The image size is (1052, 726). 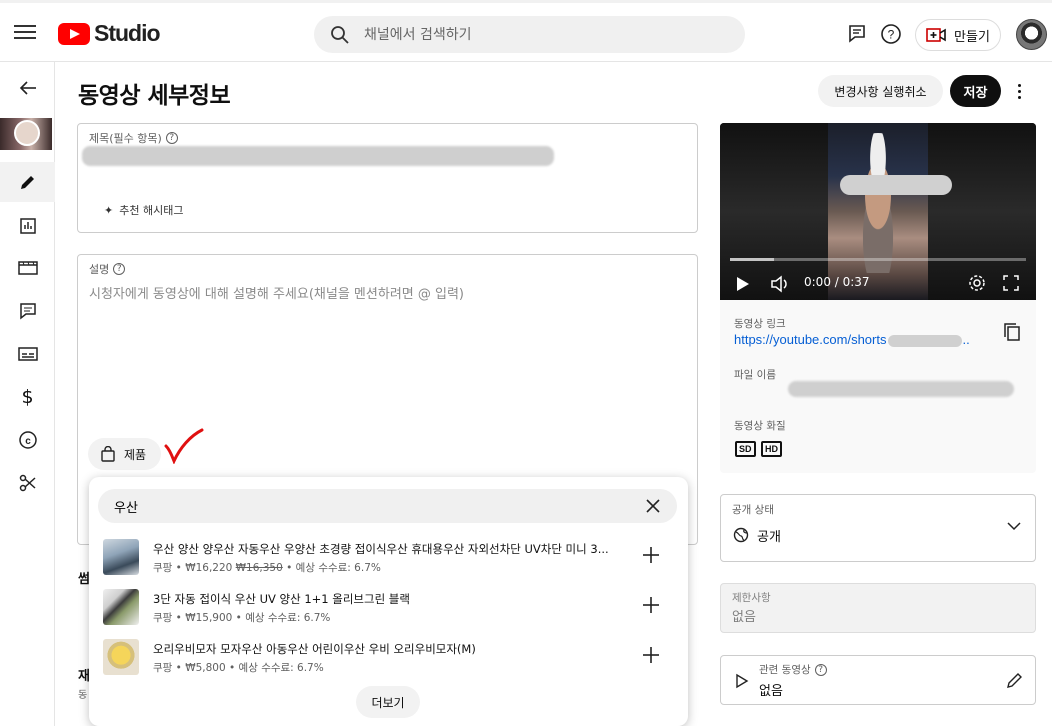 What do you see at coordinates (752, 259) in the screenshot?
I see `video-buffered-bar` at bounding box center [752, 259].